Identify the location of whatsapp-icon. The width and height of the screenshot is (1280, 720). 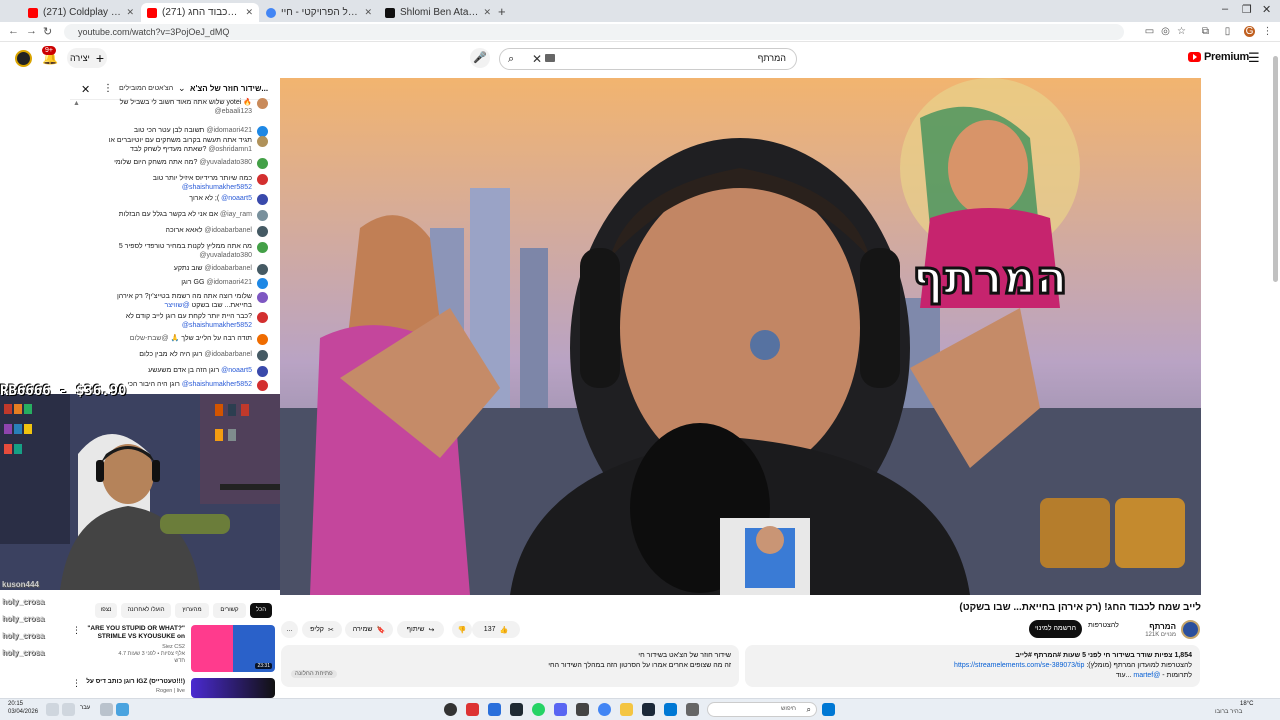
(538, 709).